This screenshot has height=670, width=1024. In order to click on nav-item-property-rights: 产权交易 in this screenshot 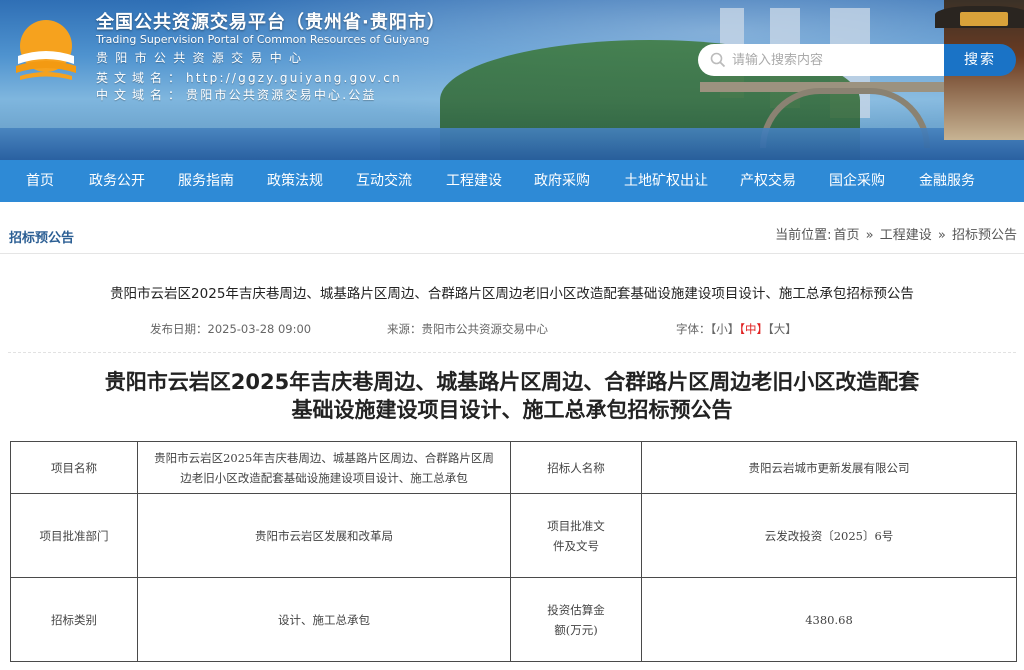, I will do `click(768, 181)`.